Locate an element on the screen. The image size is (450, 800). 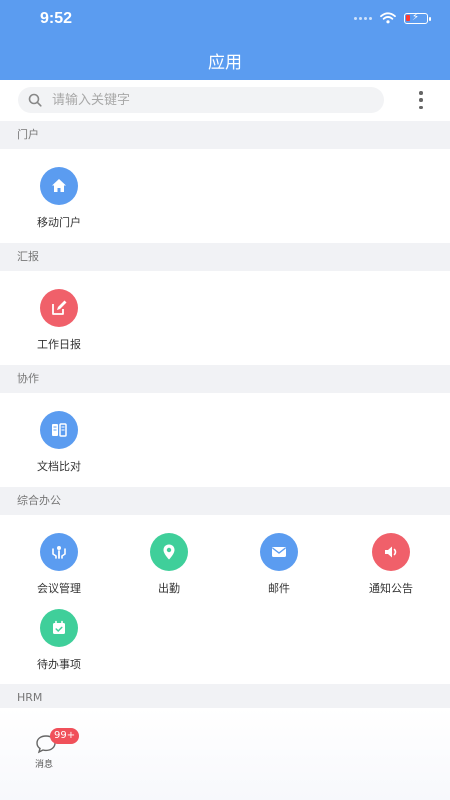
app-todo: 待办事项 is located at coordinates (59, 644).